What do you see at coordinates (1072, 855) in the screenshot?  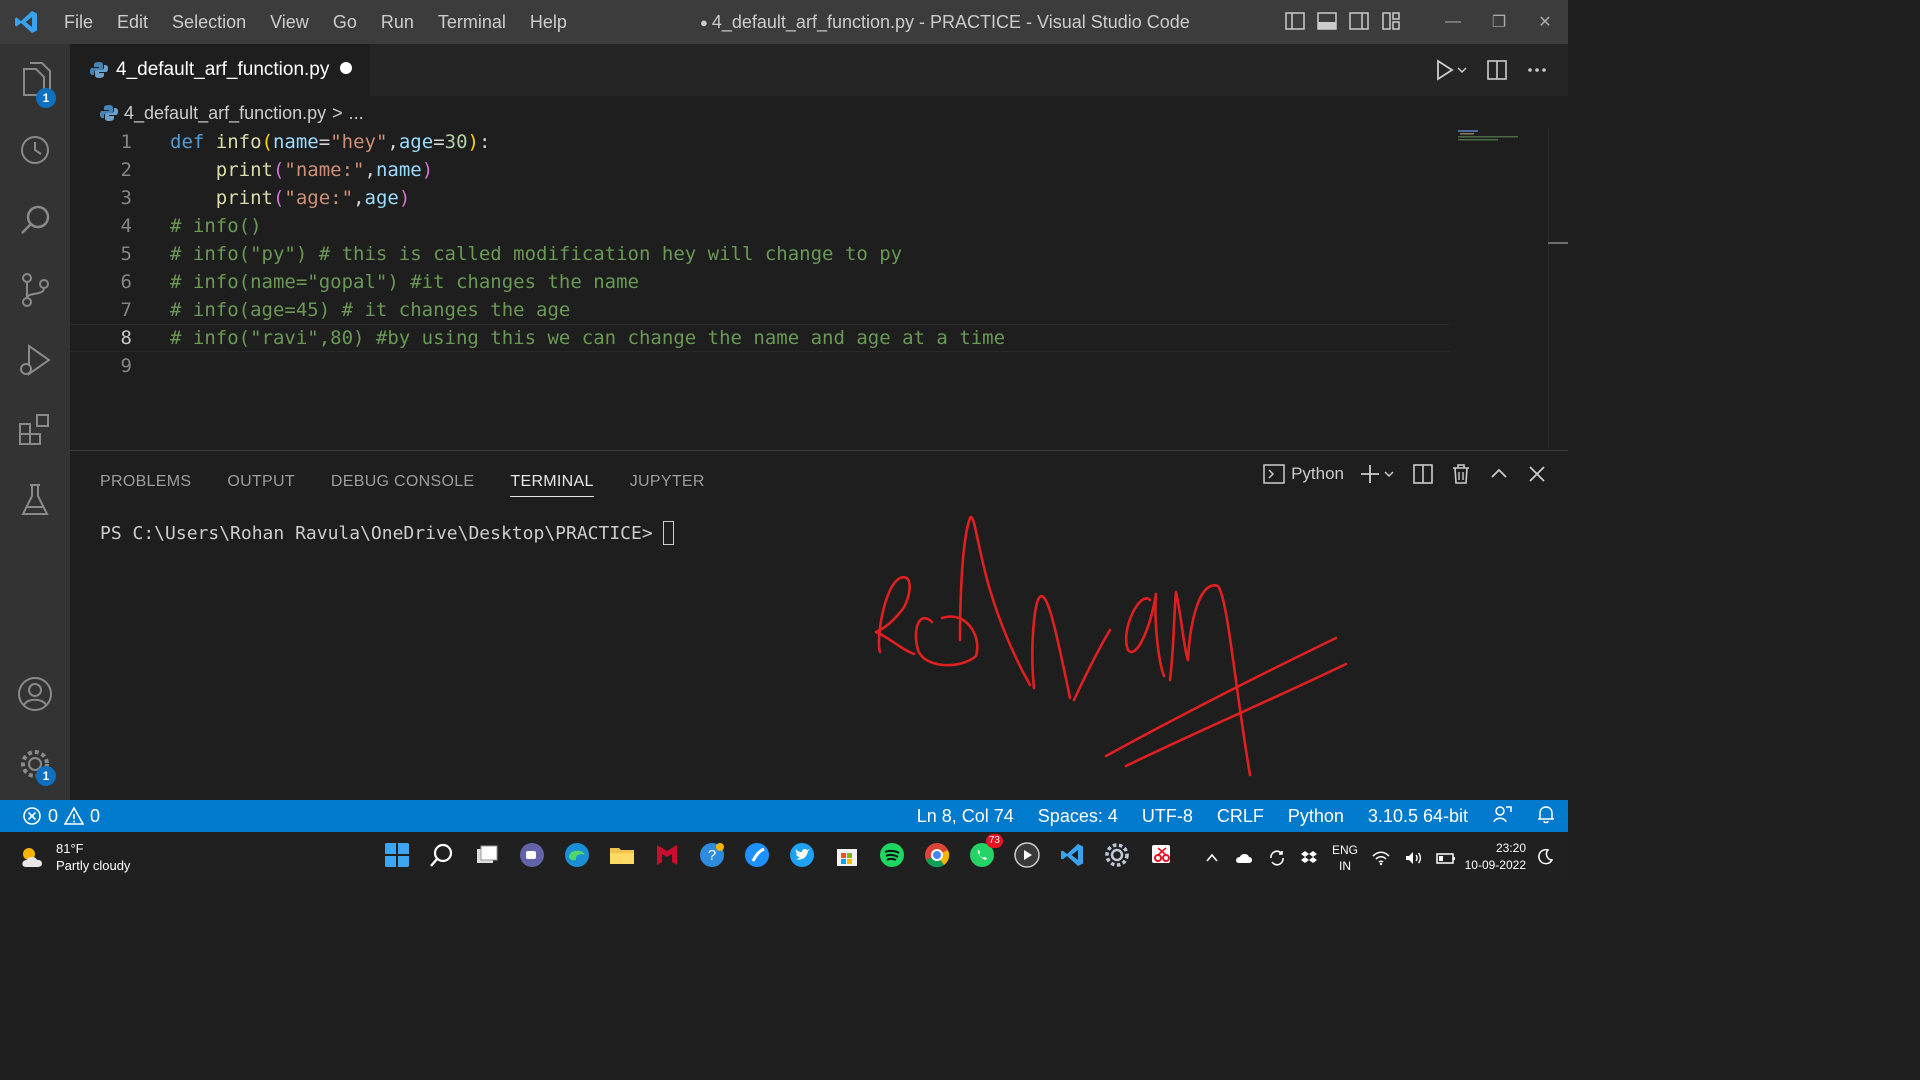 I see `vscode-taskbar-icon` at bounding box center [1072, 855].